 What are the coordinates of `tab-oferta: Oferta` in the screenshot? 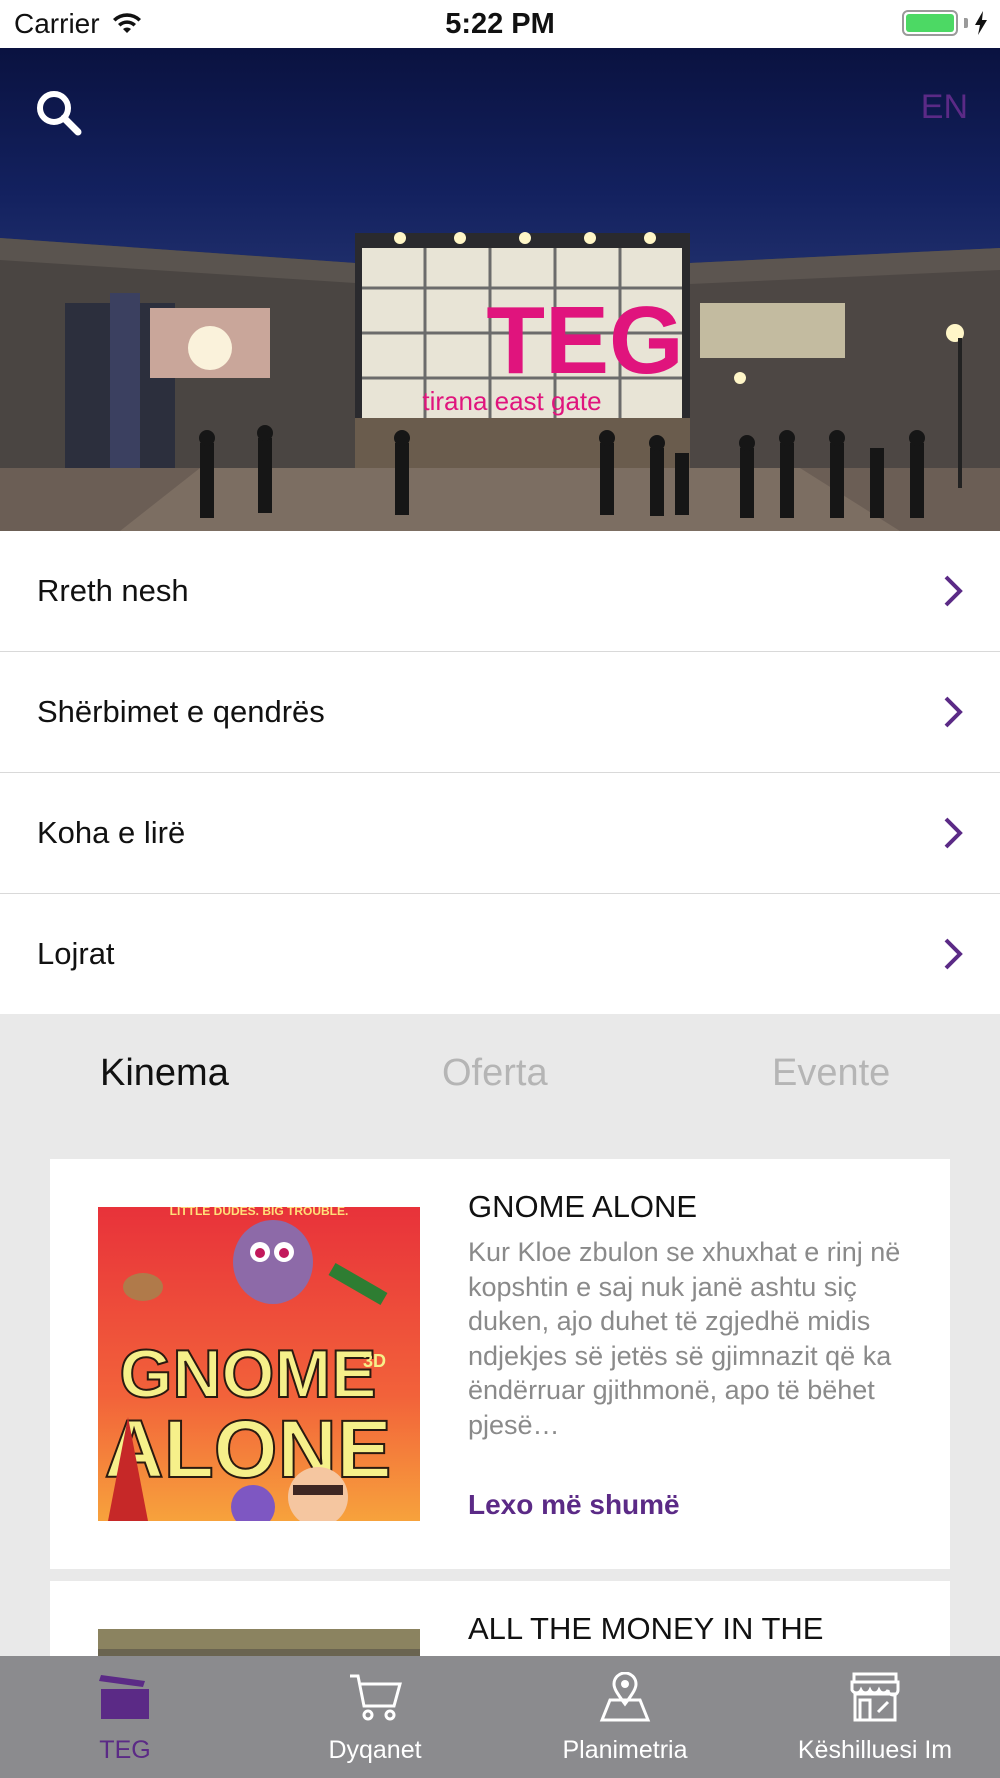 It's located at (495, 1073).